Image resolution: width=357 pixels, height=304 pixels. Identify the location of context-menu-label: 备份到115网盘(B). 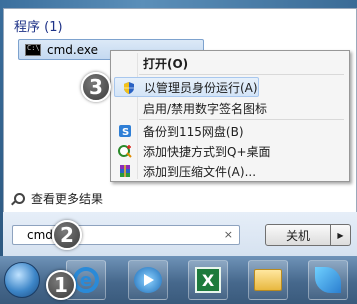
(193, 131).